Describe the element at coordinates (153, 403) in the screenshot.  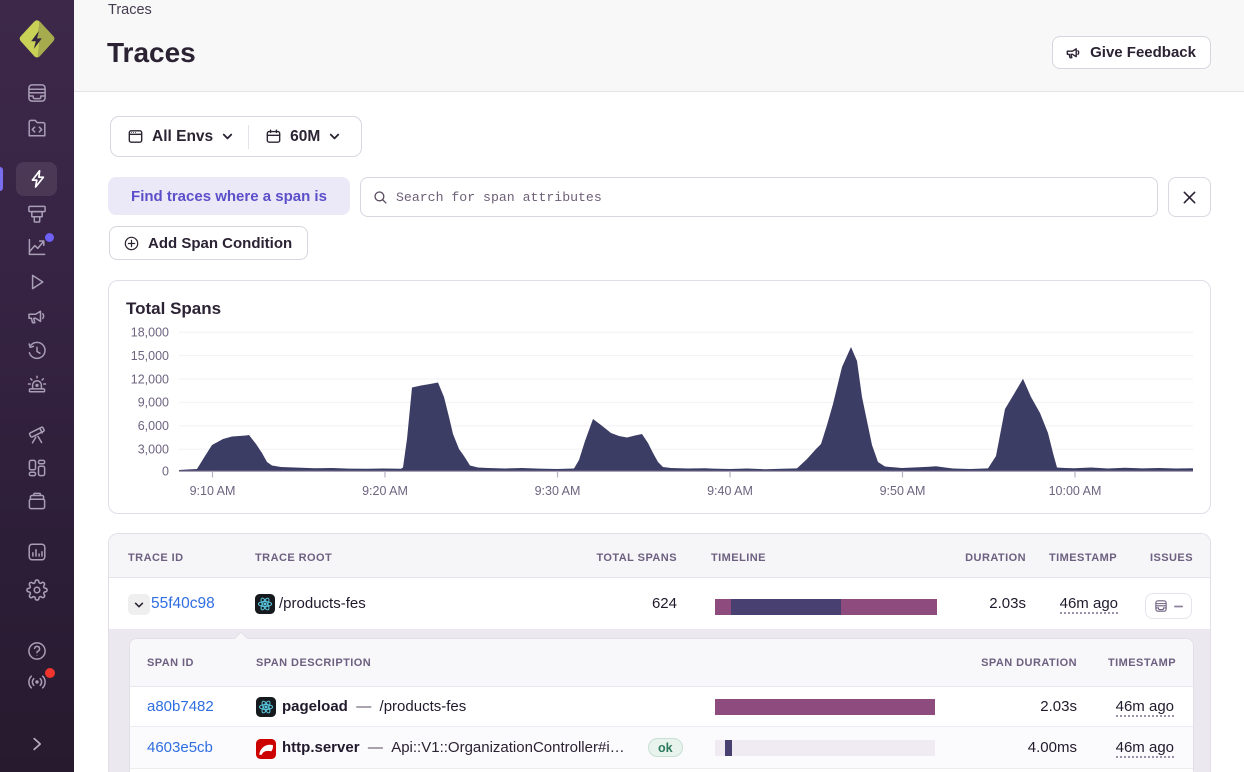
I see `svg-text: 9,000` at that location.